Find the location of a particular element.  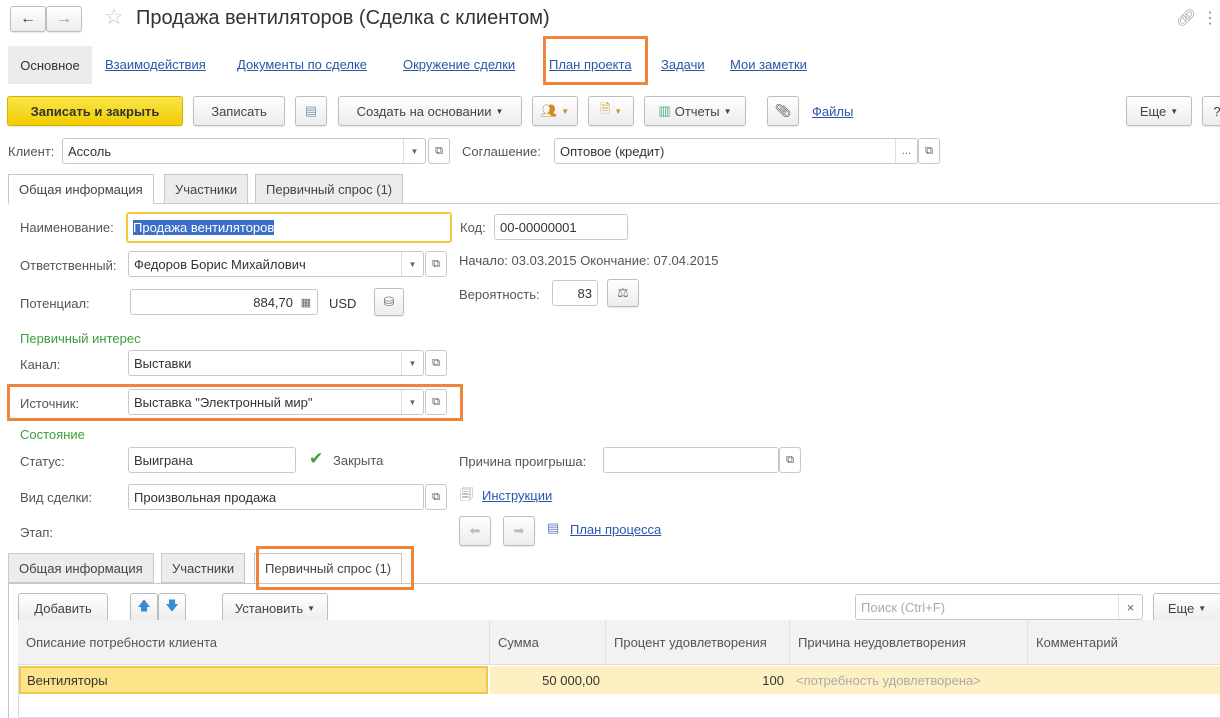

closed-label: Закрыта is located at coordinates (358, 460).